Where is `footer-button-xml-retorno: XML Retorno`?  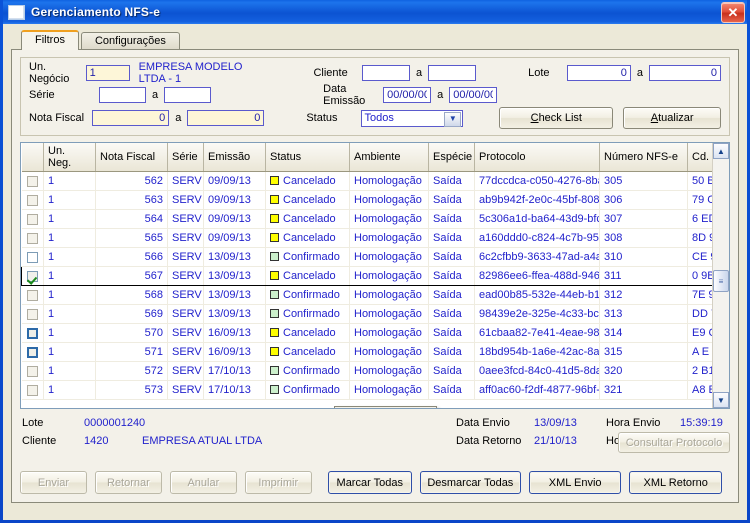
footer-button-xml-retorno: XML Retorno is located at coordinates (675, 482).